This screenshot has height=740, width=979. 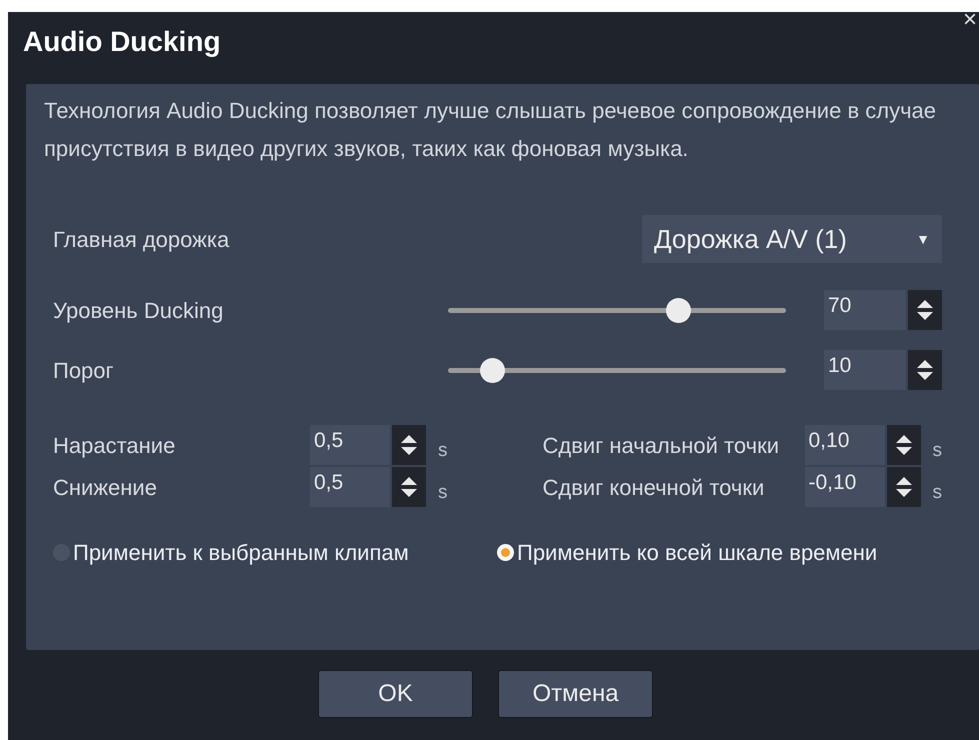 I want to click on radio-option: Применить к выбранным клипам, so click(x=275, y=552).